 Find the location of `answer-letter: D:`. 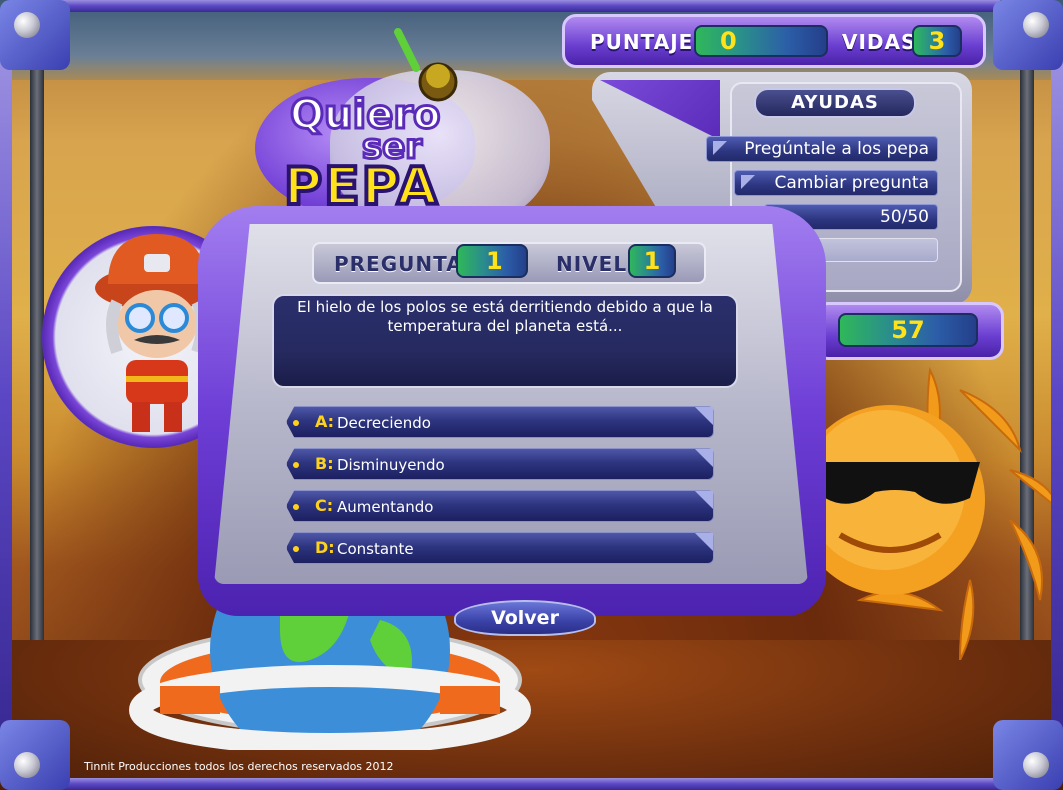

answer-letter: D: is located at coordinates (325, 547).